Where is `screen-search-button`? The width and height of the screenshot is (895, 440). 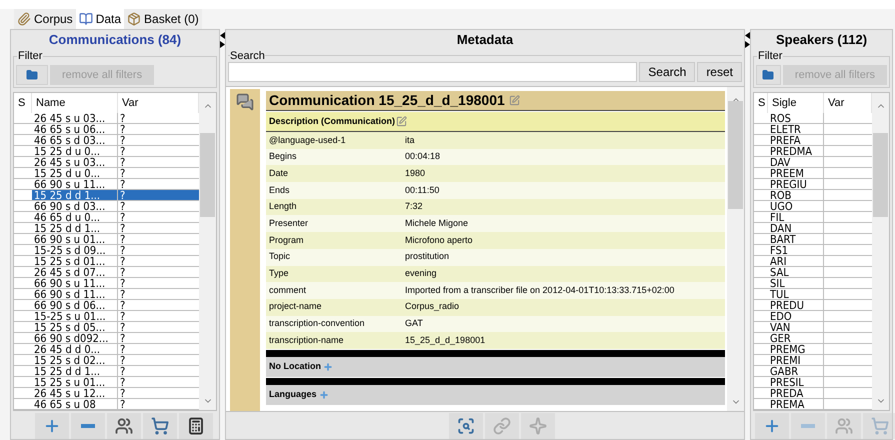
screen-search-button is located at coordinates (466, 425).